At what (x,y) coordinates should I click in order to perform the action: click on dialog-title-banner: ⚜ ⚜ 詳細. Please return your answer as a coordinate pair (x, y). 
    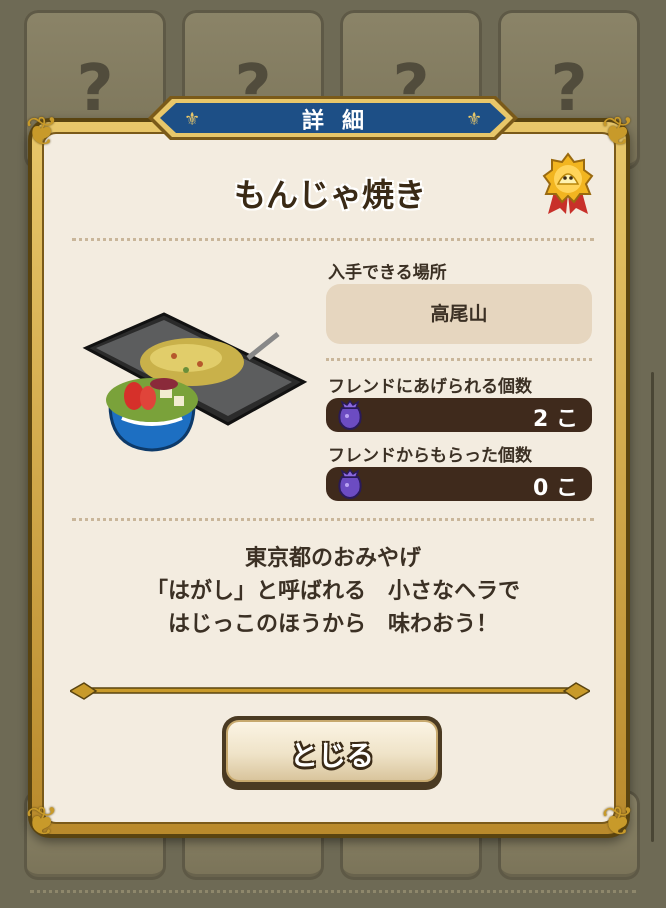
    Looking at the image, I should click on (333, 118).